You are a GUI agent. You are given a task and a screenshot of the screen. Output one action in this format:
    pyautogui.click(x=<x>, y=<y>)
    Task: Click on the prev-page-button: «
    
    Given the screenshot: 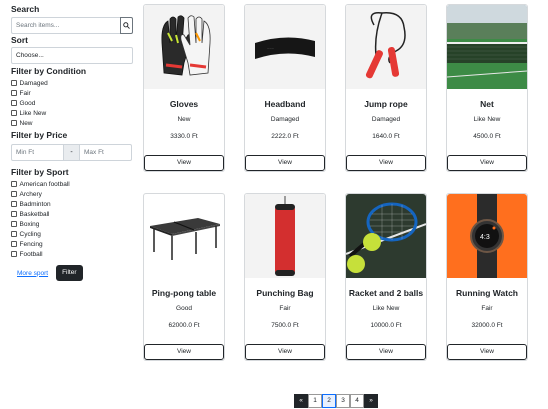 What is the action you would take?
    pyautogui.click(x=301, y=401)
    